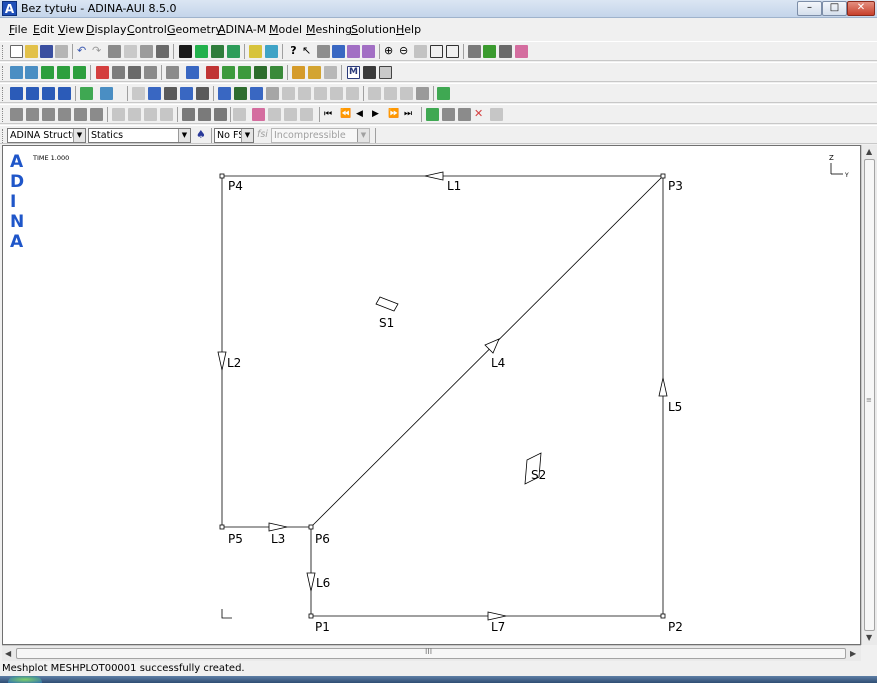 The width and height of the screenshot is (877, 683). What do you see at coordinates (271, 51) in the screenshot?
I see `boundary-plot-icon` at bounding box center [271, 51].